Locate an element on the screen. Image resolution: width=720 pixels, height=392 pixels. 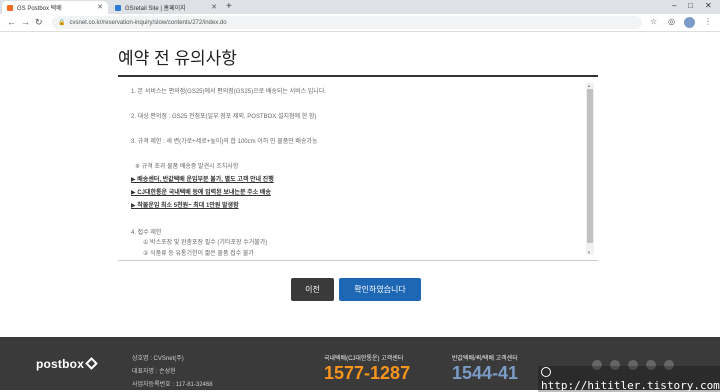
minimize-icon: – is located at coordinates (674, 5).